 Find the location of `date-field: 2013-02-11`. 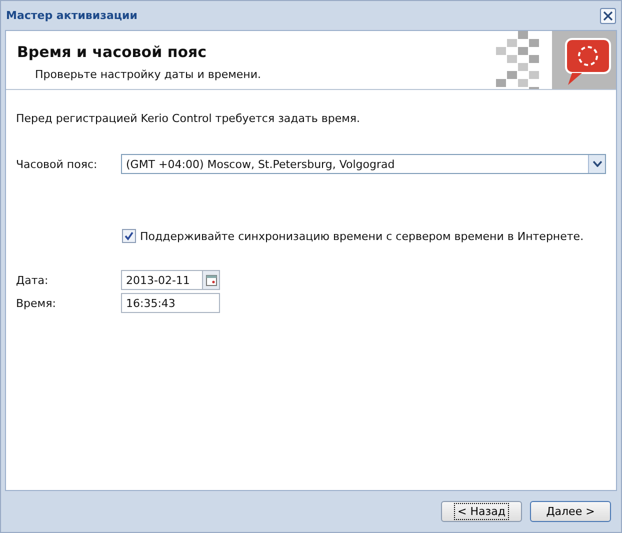

date-field: 2013-02-11 is located at coordinates (170, 280).